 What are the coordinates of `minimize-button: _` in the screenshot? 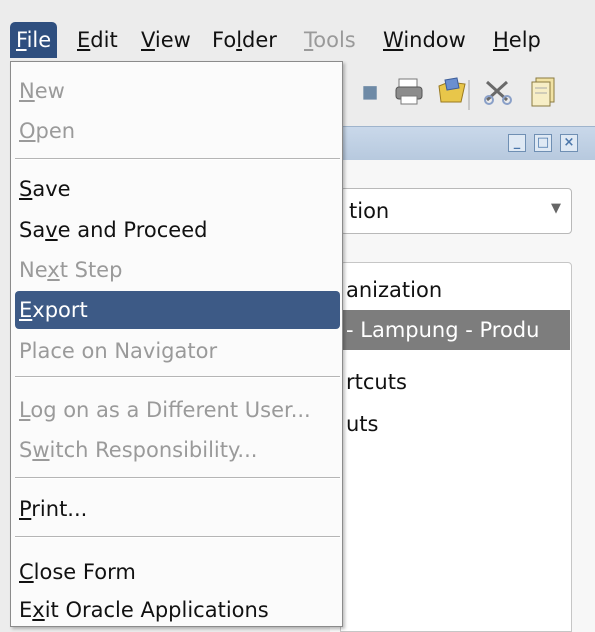 It's located at (517, 143).